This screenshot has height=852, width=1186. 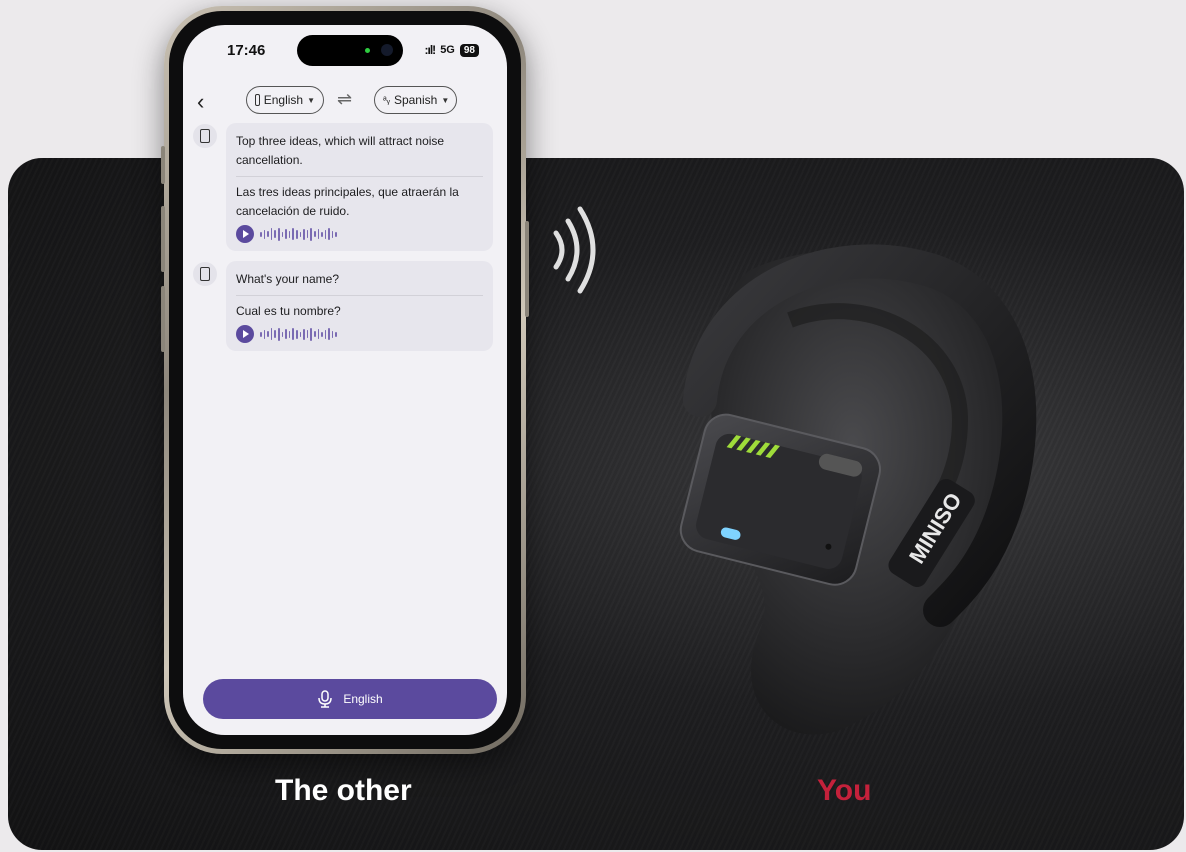 What do you see at coordinates (344, 99) in the screenshot?
I see `swap-arrows-icon: ⇌` at bounding box center [344, 99].